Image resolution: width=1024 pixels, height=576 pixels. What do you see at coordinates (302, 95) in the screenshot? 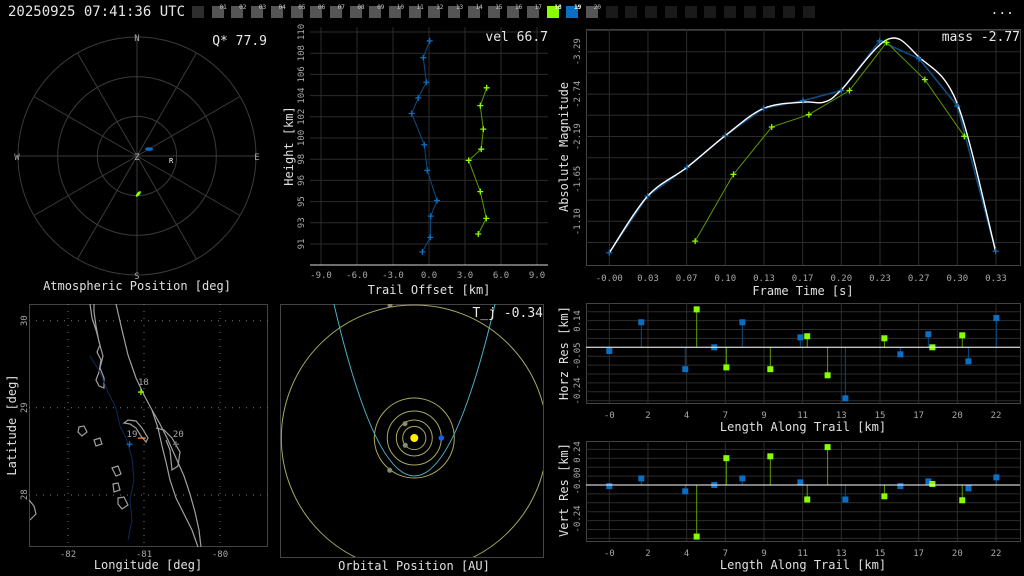
I see `y-tick-label: 104` at bounding box center [302, 95].